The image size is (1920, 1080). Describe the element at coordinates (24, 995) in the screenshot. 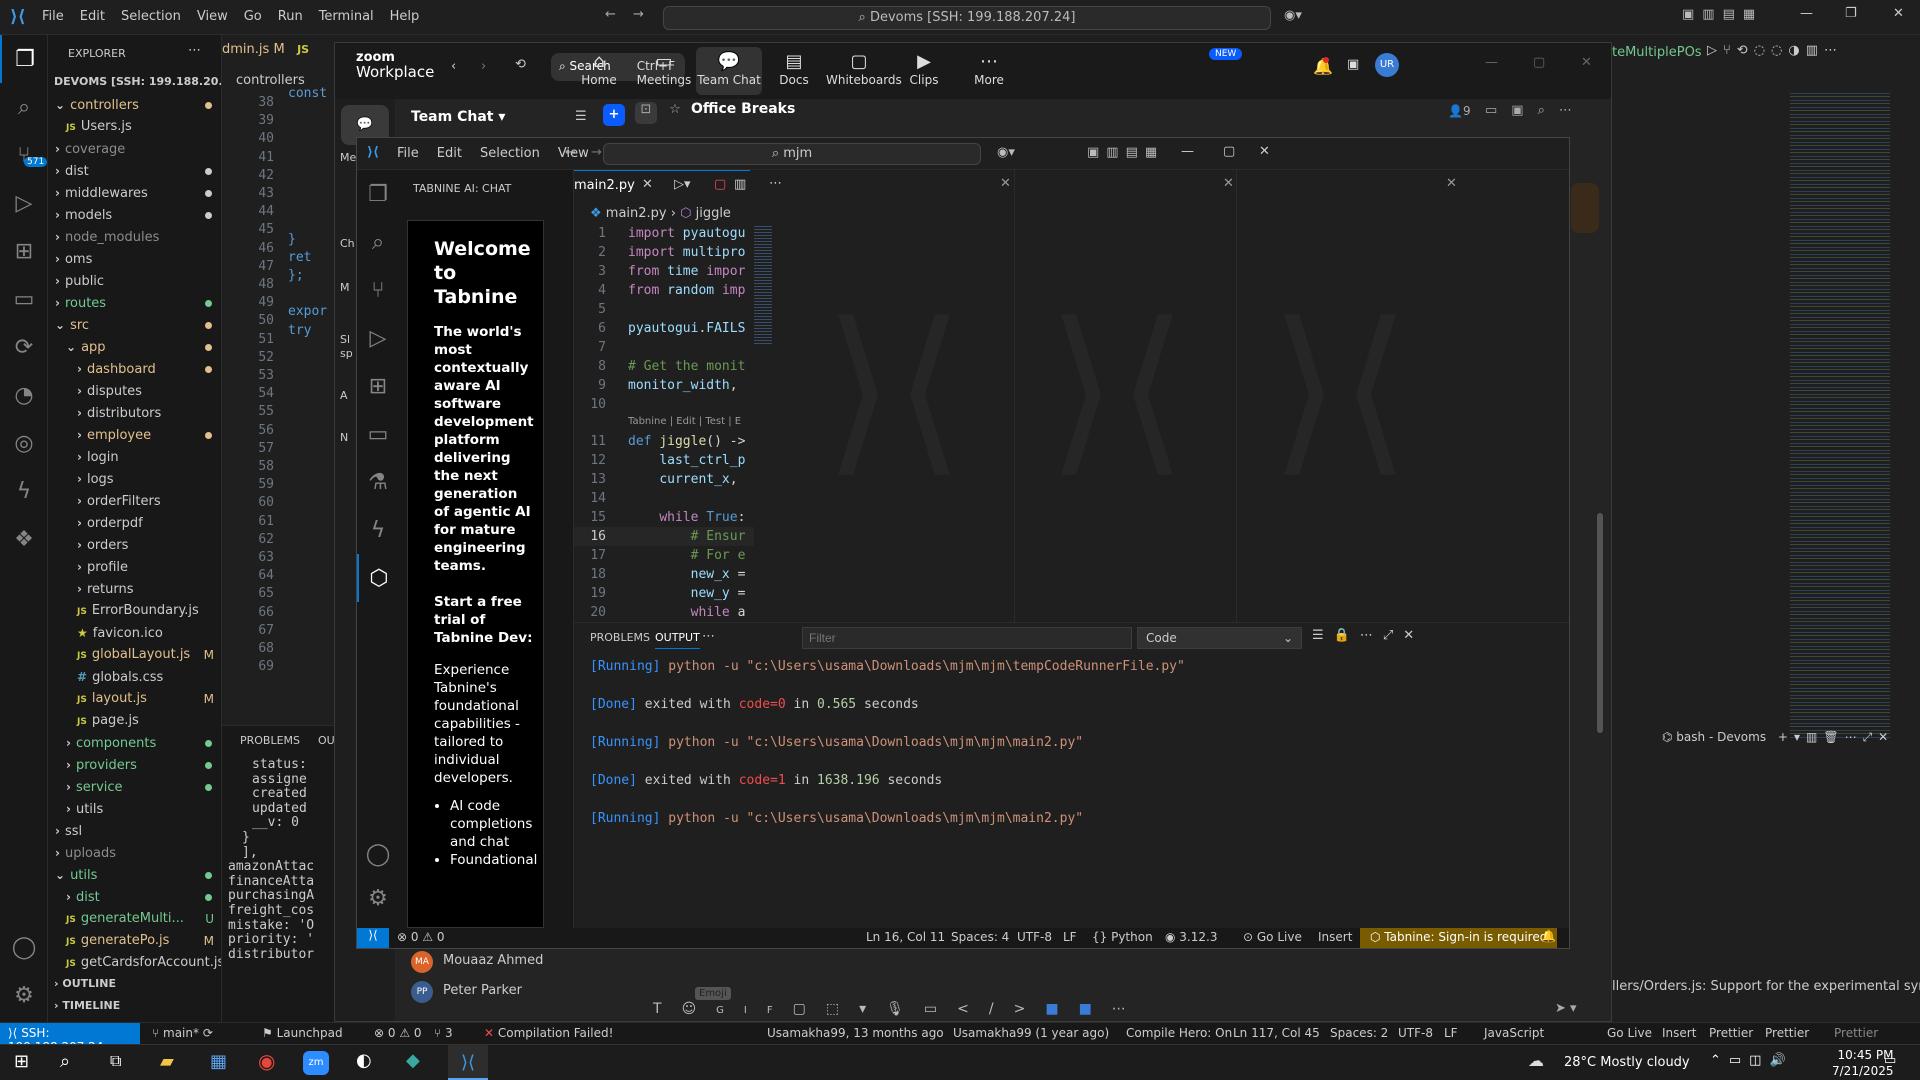

I see `settings-gear-icon: ⚙` at that location.